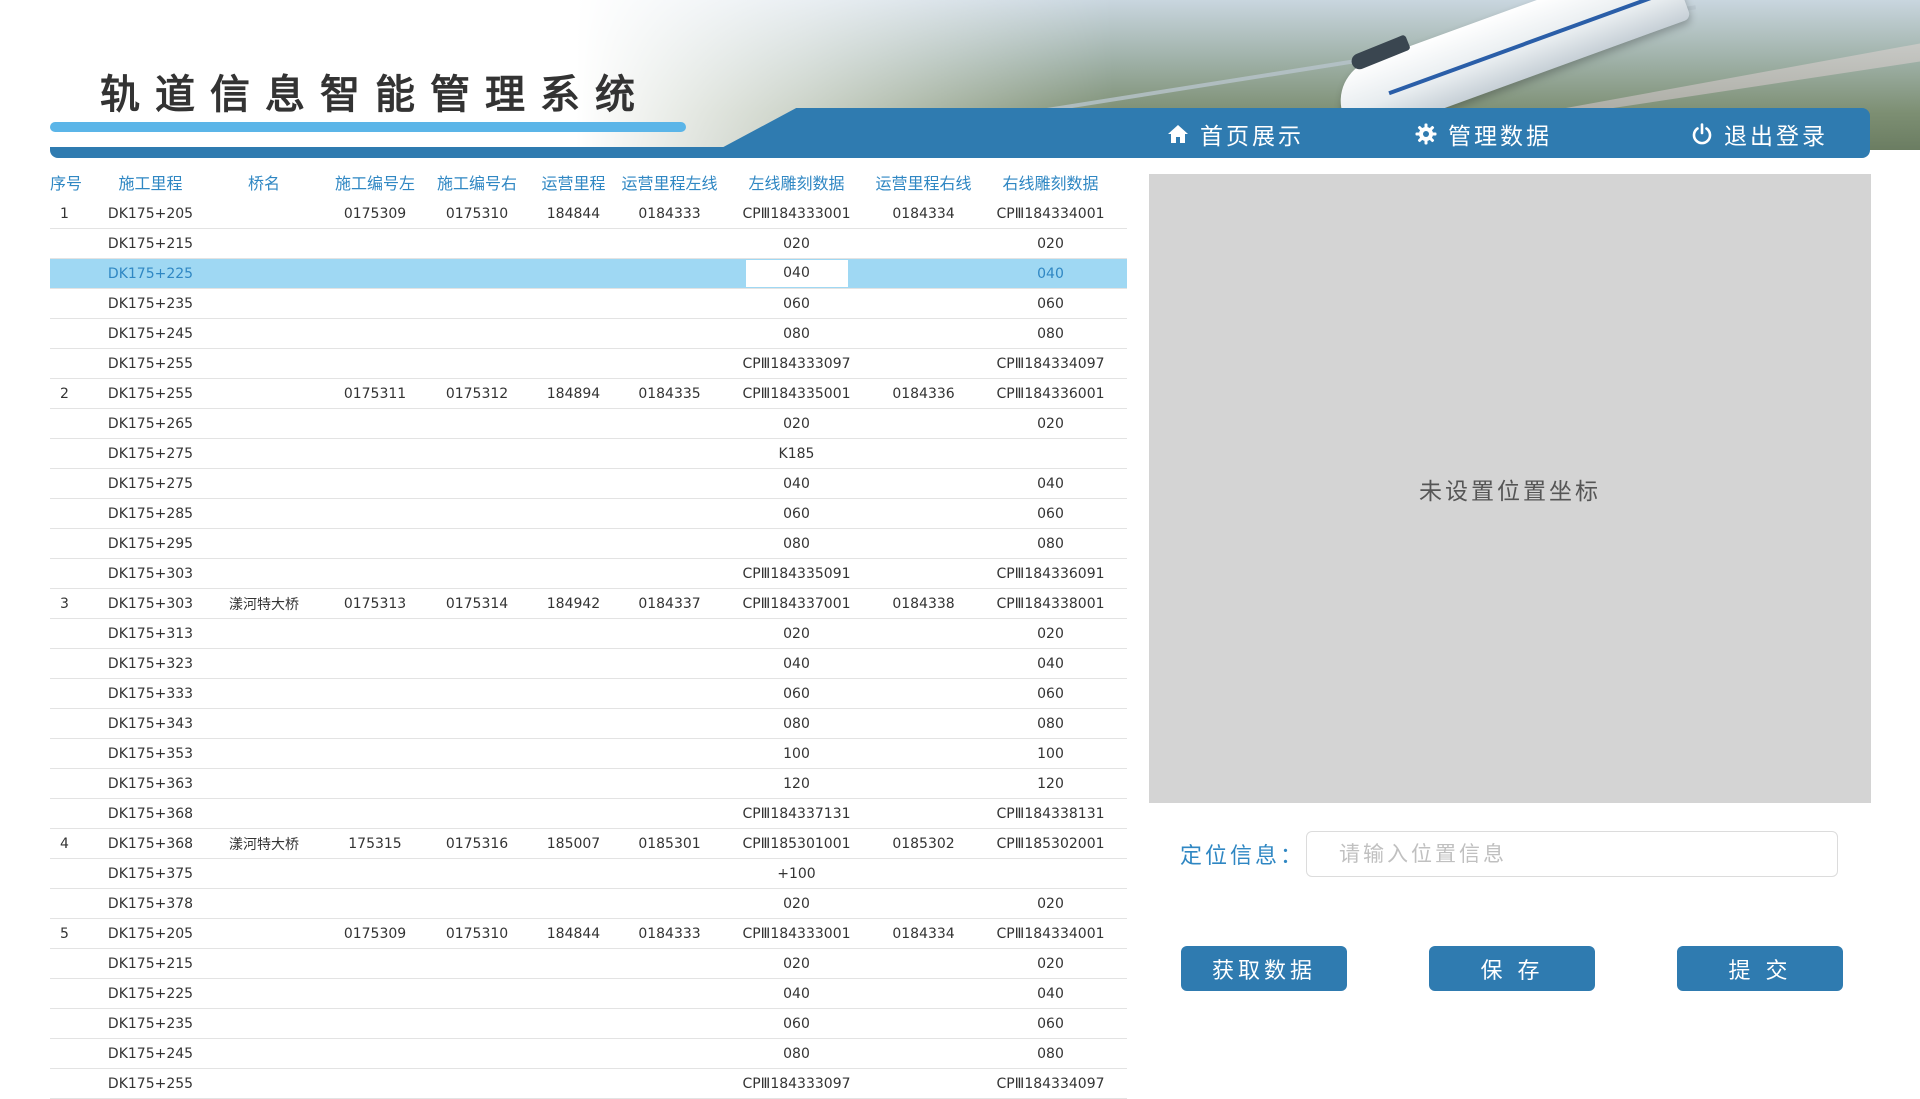  Describe the element at coordinates (588, 453) in the screenshot. I see `table-row: DK175+275 K185` at that location.